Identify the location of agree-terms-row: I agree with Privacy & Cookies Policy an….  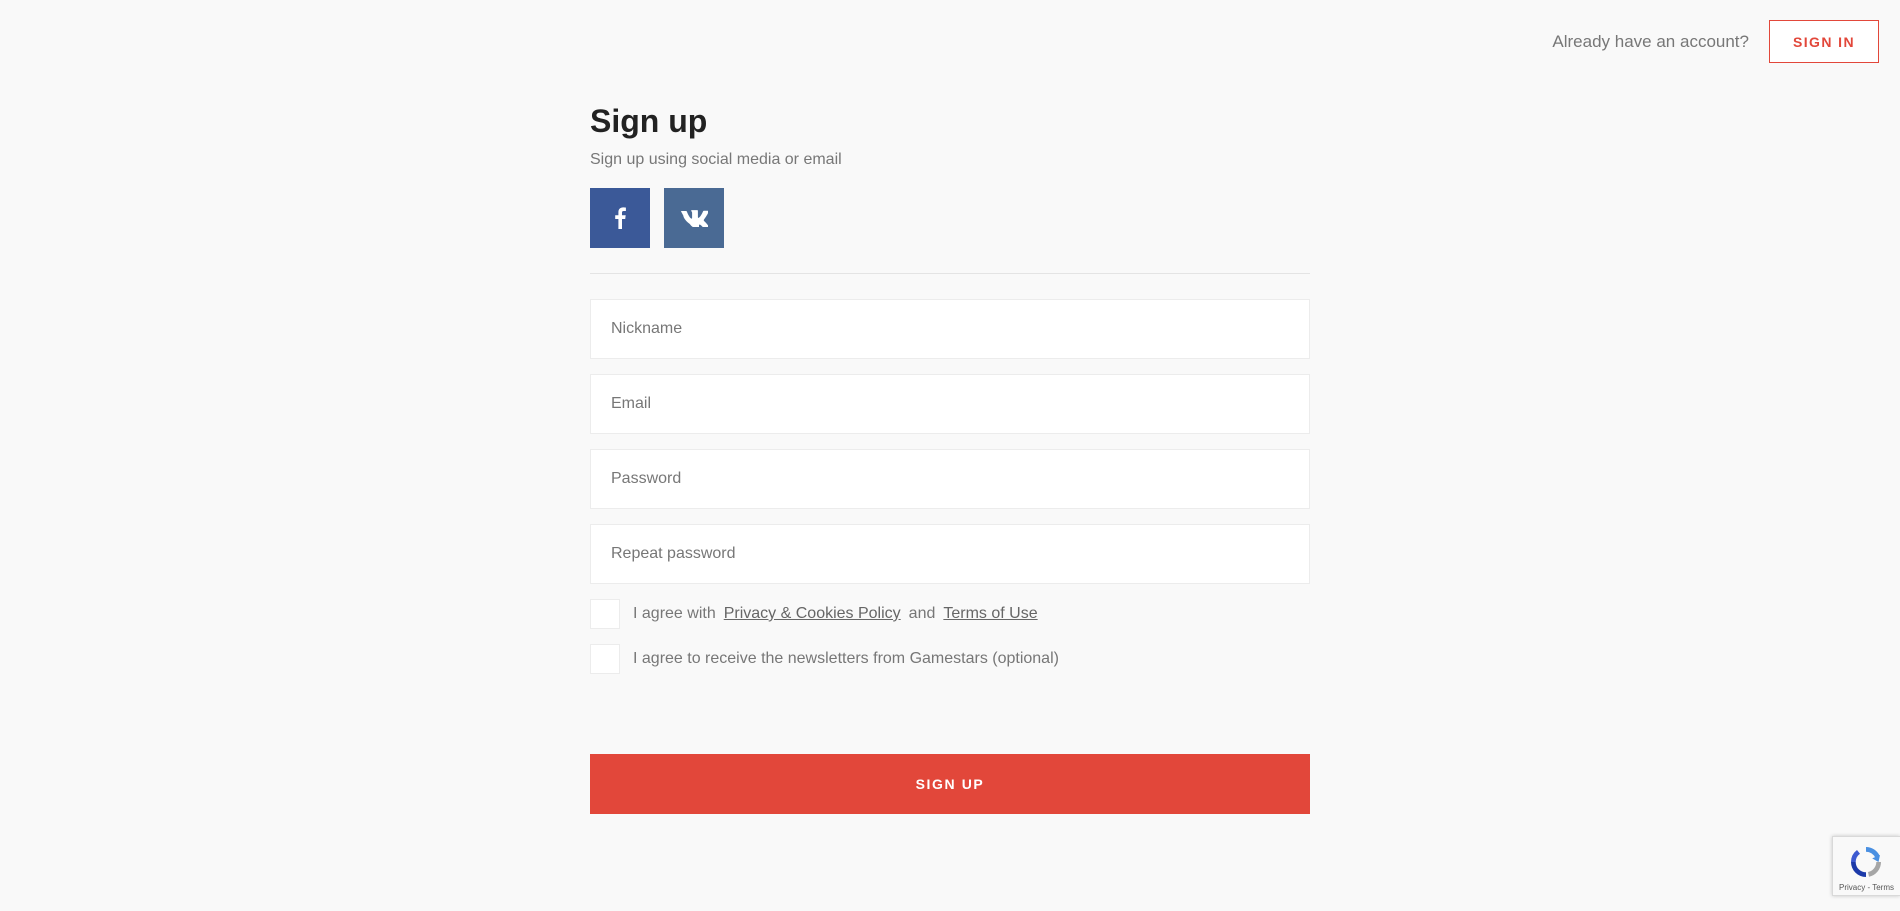
(950, 614).